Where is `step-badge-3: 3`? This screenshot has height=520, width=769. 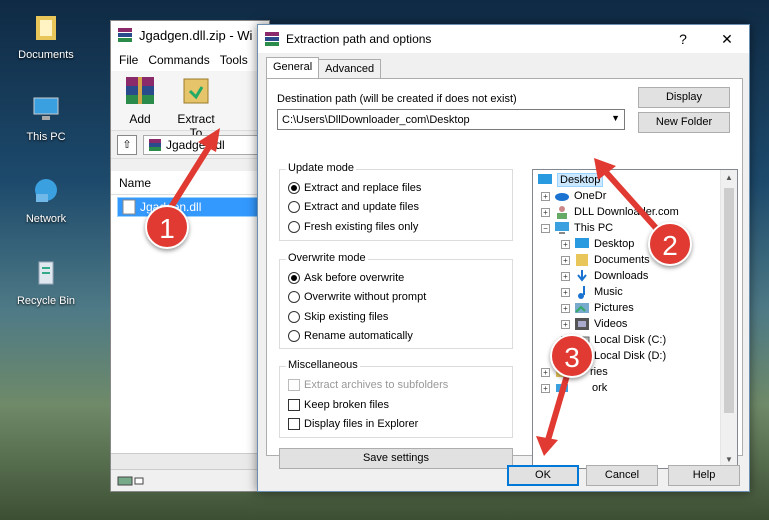
step-badge-3: 3 is located at coordinates (572, 356).